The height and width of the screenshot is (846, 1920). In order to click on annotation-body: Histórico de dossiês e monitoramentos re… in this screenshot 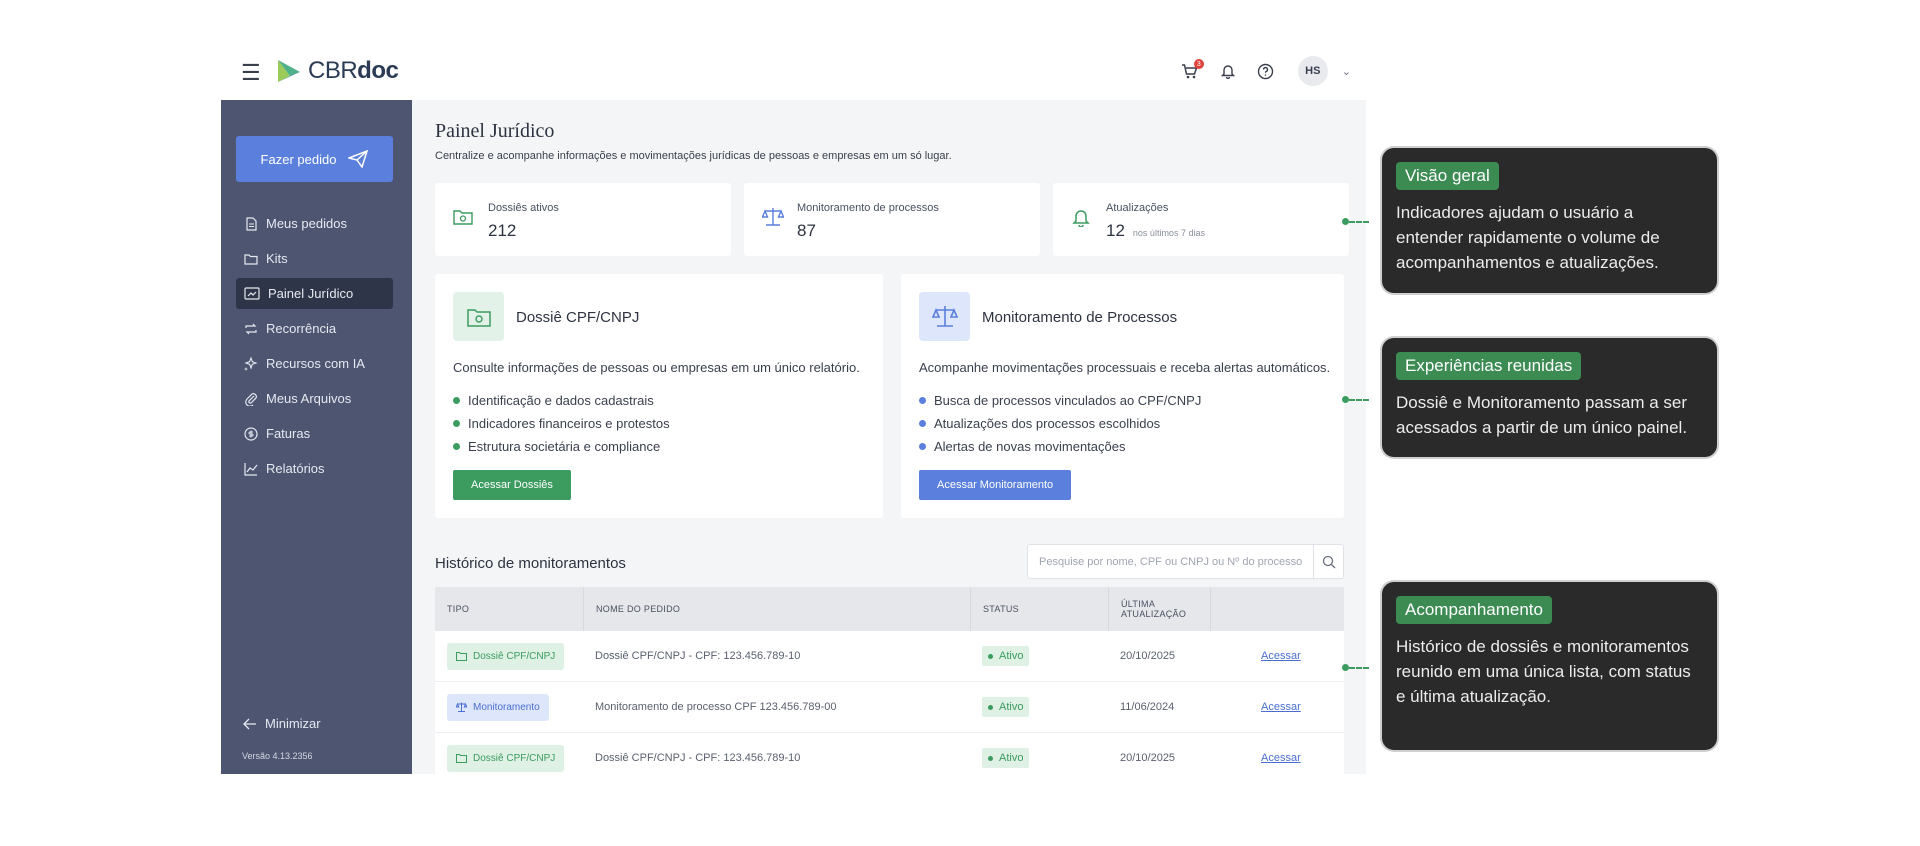, I will do `click(1543, 671)`.